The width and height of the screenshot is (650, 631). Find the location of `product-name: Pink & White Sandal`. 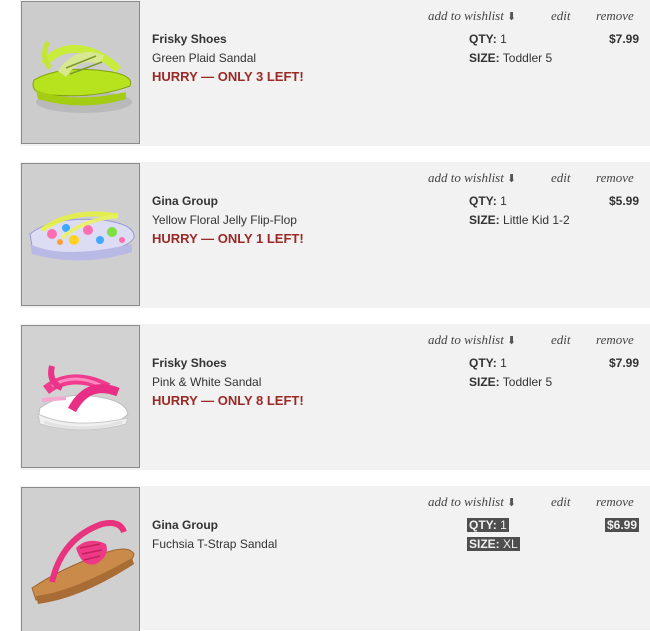

product-name: Pink & White Sandal is located at coordinates (206, 382).